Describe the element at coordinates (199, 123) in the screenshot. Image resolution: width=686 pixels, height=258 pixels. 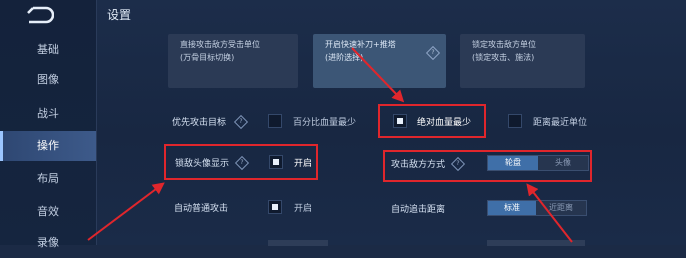
I see `priority-target-label: 优先攻击目标` at that location.